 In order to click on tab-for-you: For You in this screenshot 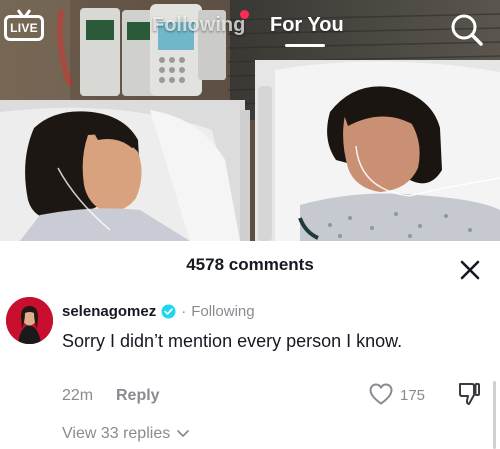, I will do `click(307, 25)`.